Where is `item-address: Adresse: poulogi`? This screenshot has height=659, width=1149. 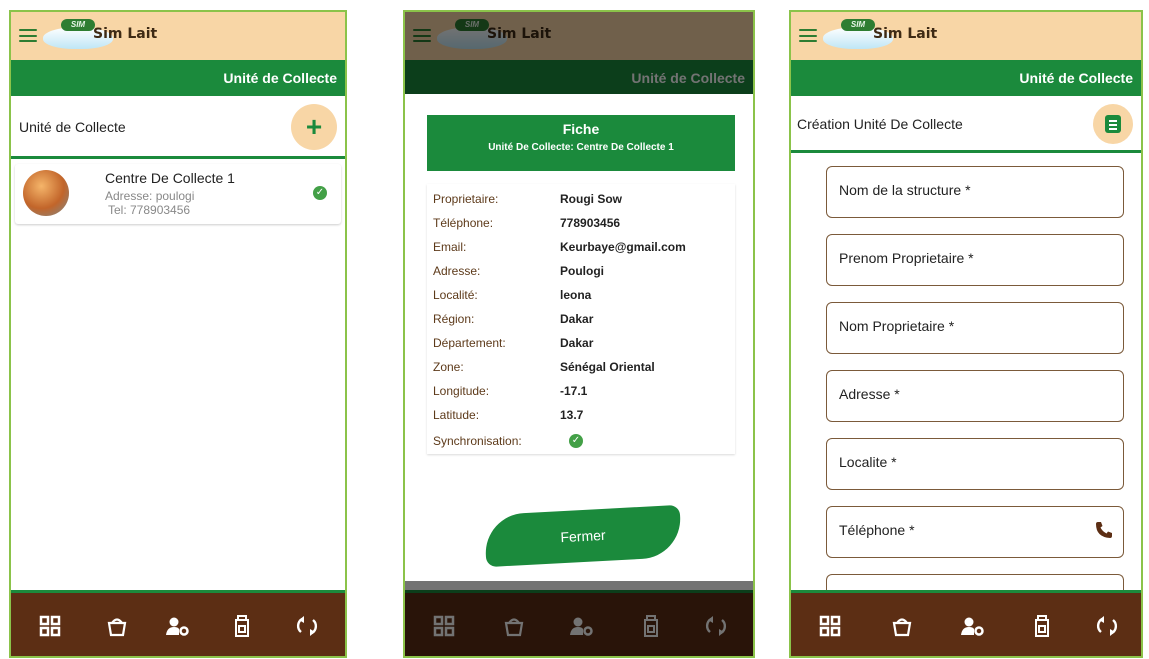 item-address: Adresse: poulogi is located at coordinates (150, 196).